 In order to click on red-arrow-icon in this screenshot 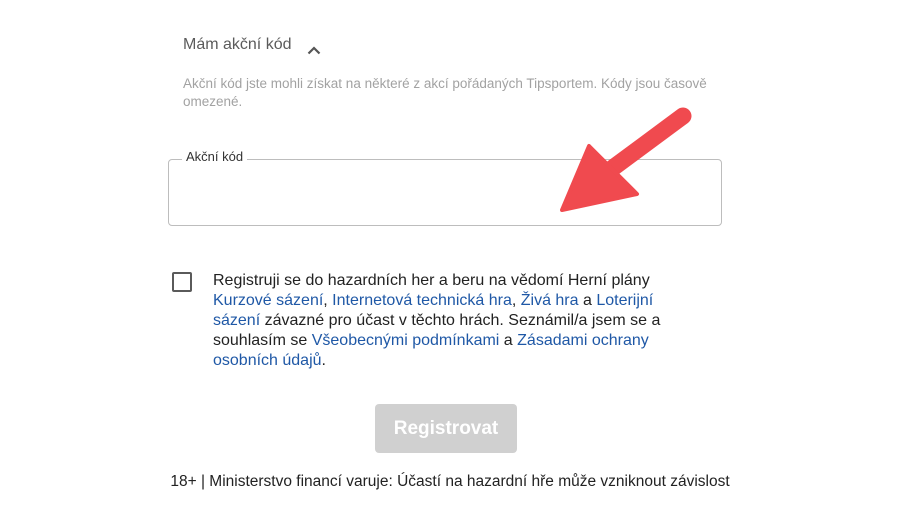, I will do `click(625, 161)`.